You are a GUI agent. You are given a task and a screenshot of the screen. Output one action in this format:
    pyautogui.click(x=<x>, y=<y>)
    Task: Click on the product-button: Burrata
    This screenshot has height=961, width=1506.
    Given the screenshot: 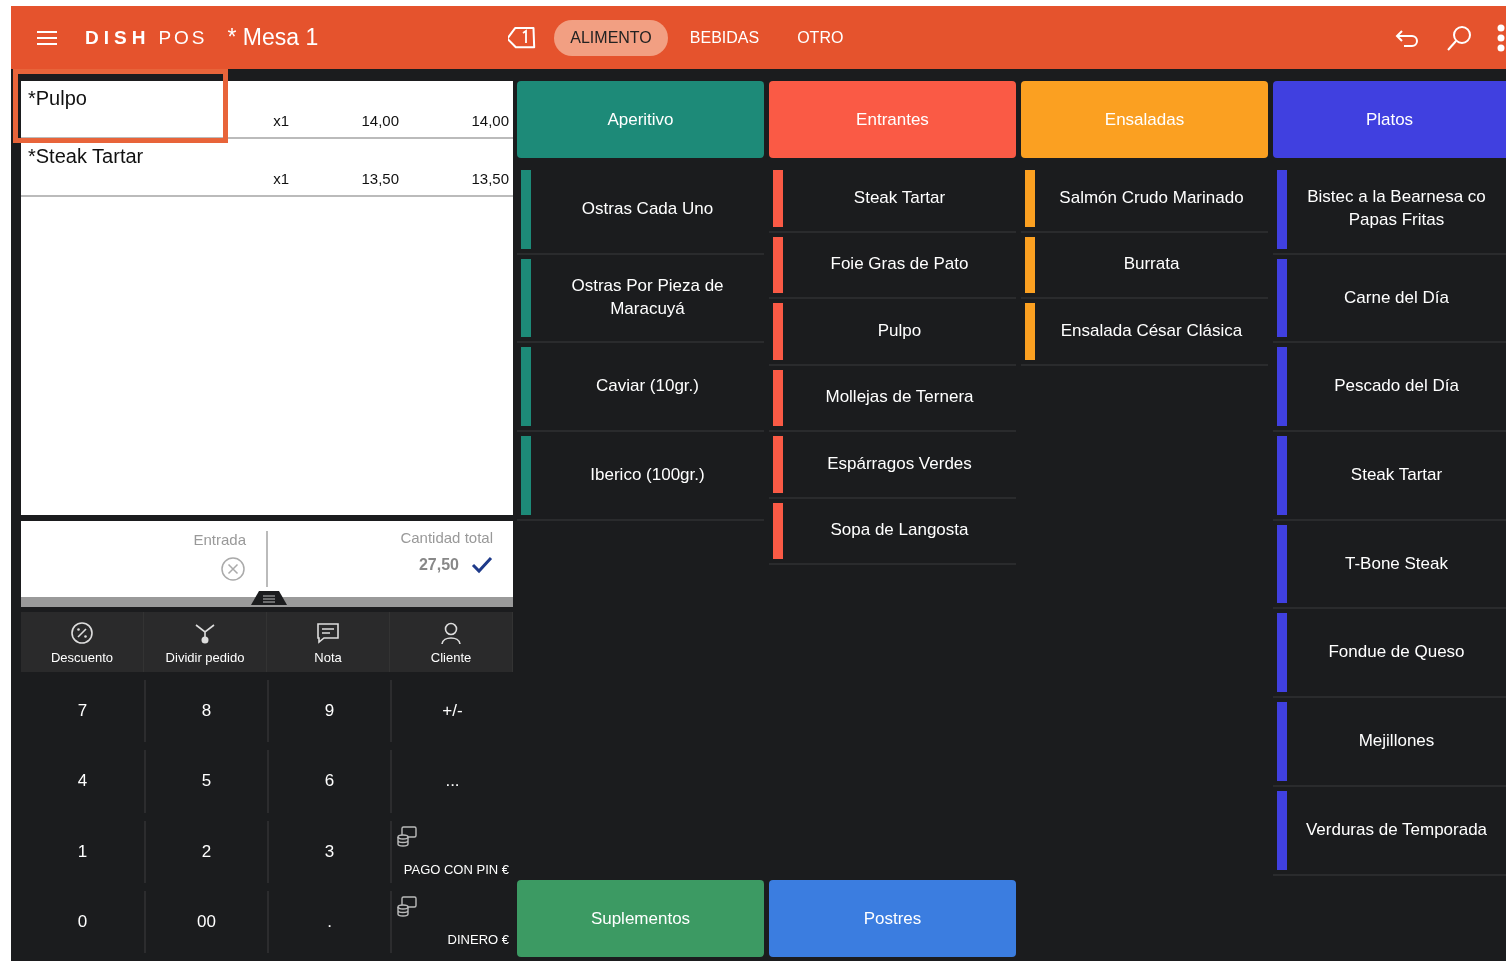 What is the action you would take?
    pyautogui.click(x=1151, y=264)
    